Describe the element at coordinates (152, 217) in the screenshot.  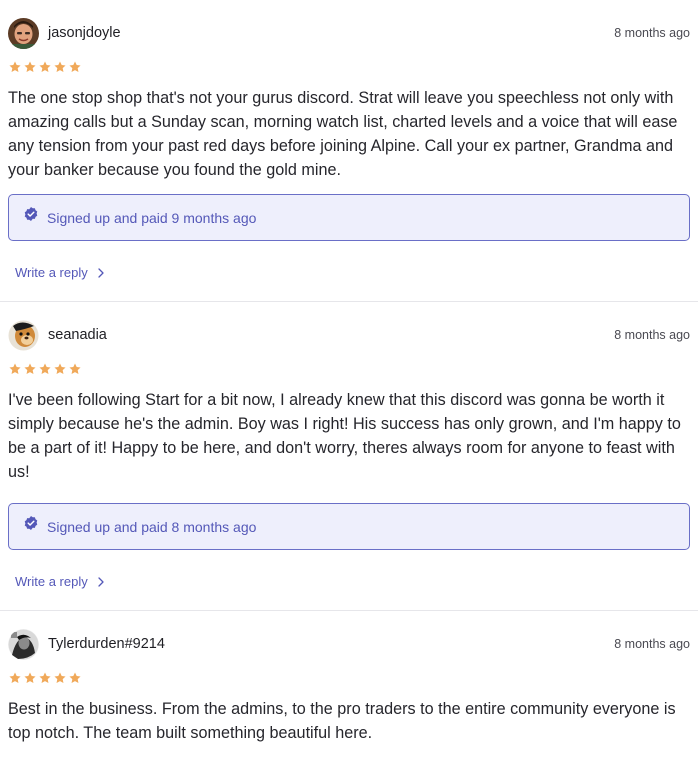
I see `paid-status-text: Signed up and paid 9 months ago` at that location.